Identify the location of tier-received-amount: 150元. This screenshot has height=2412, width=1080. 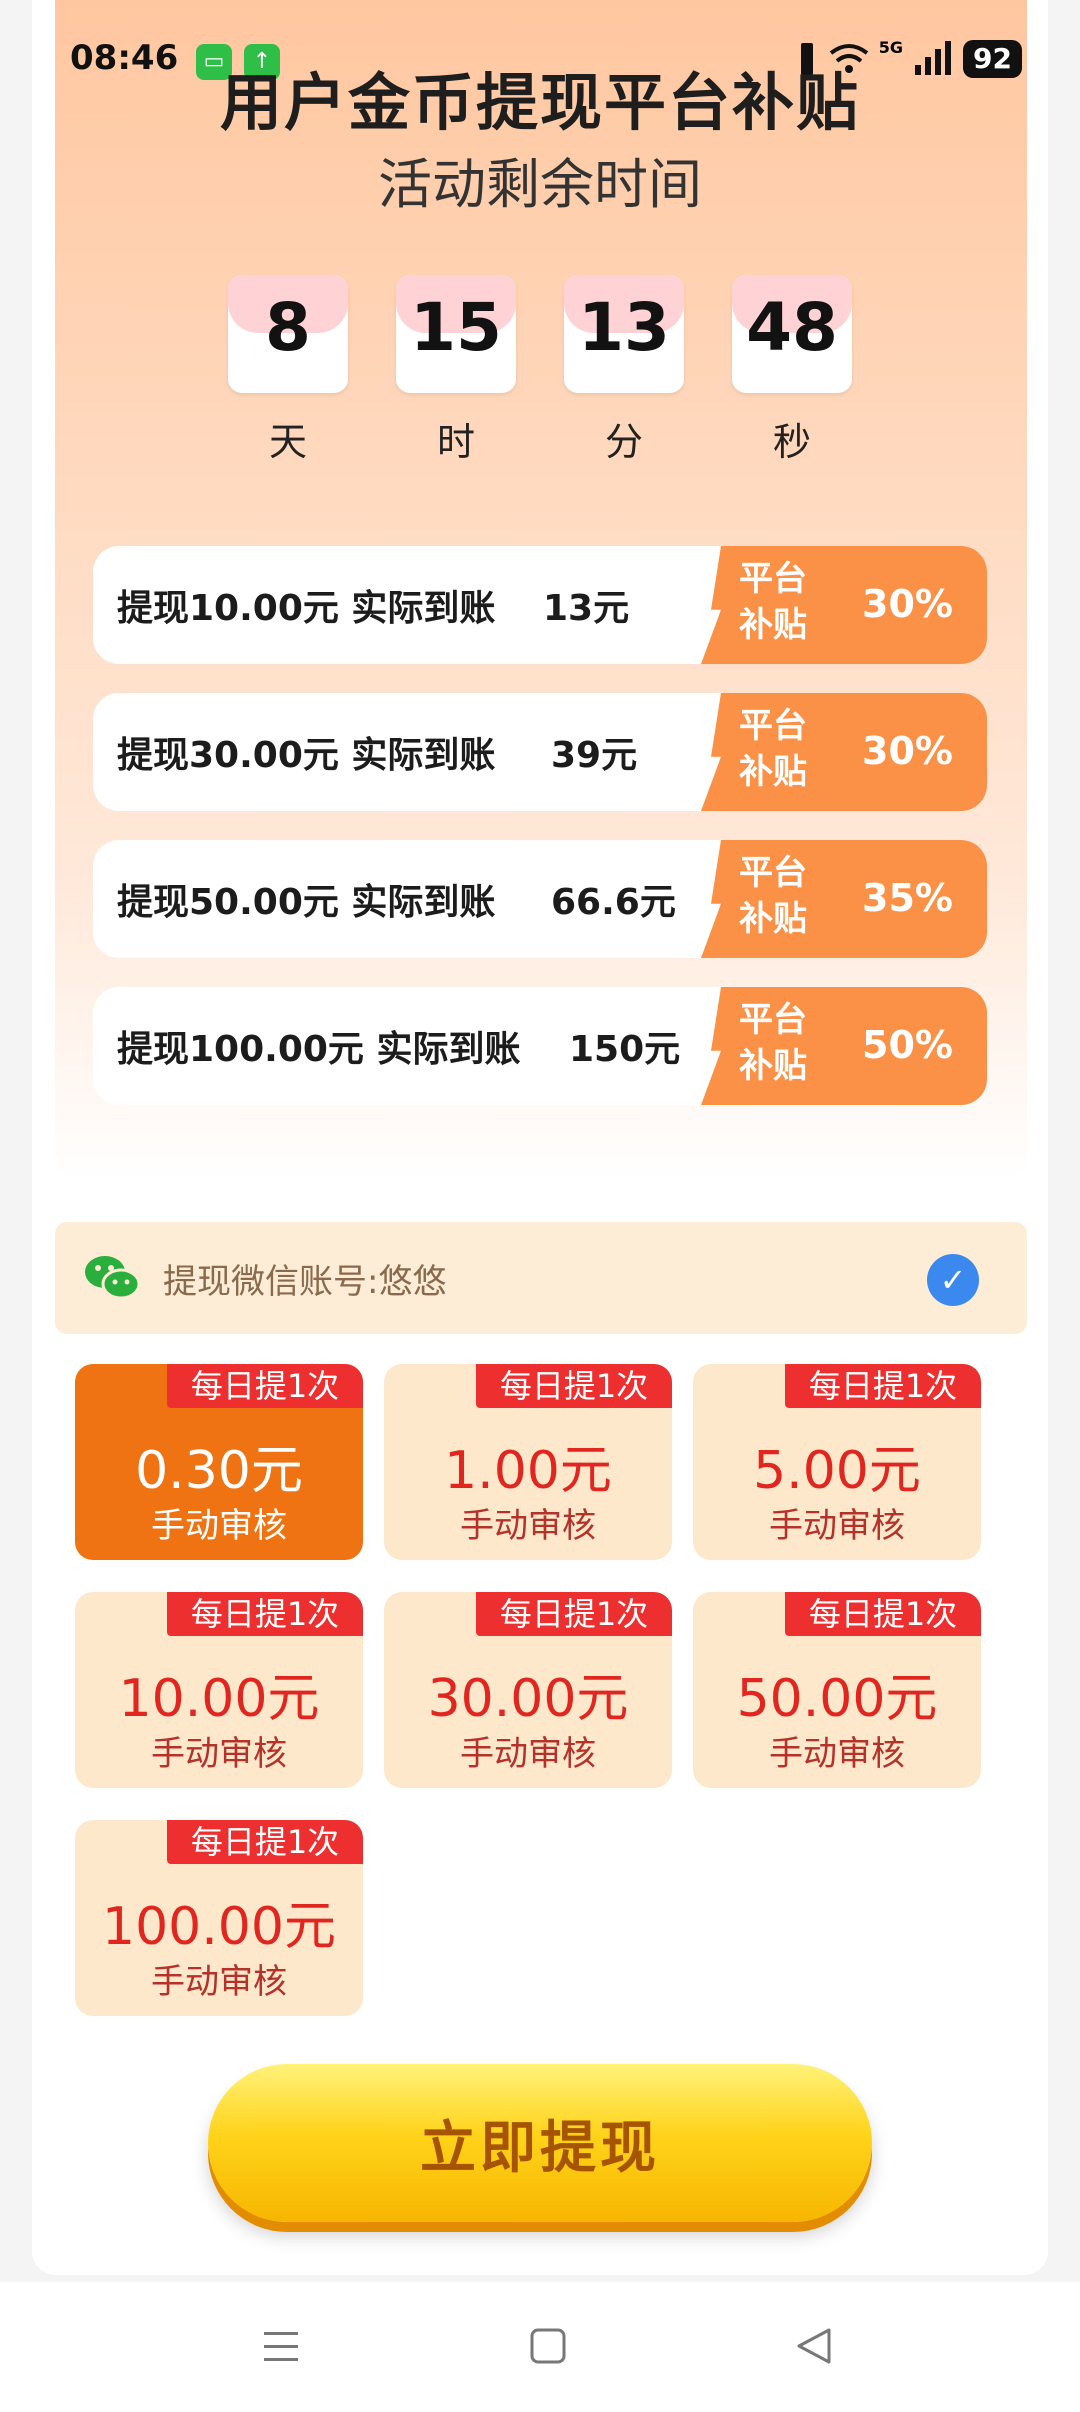
(625, 1049).